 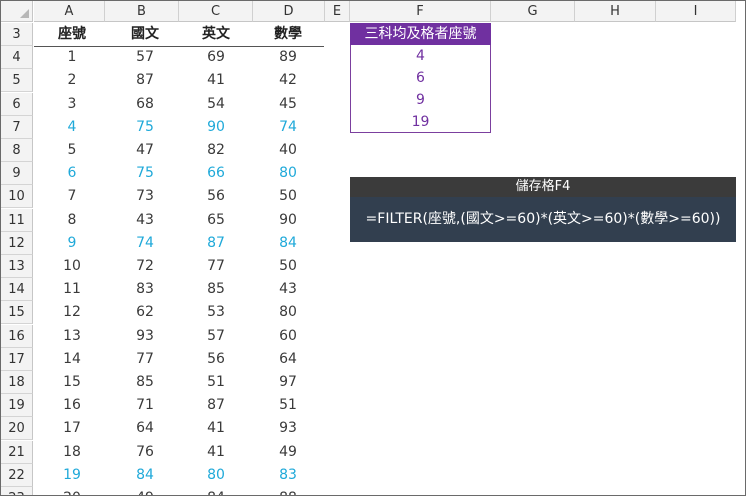 What do you see at coordinates (696, 11) in the screenshot?
I see `column-header-i: I` at bounding box center [696, 11].